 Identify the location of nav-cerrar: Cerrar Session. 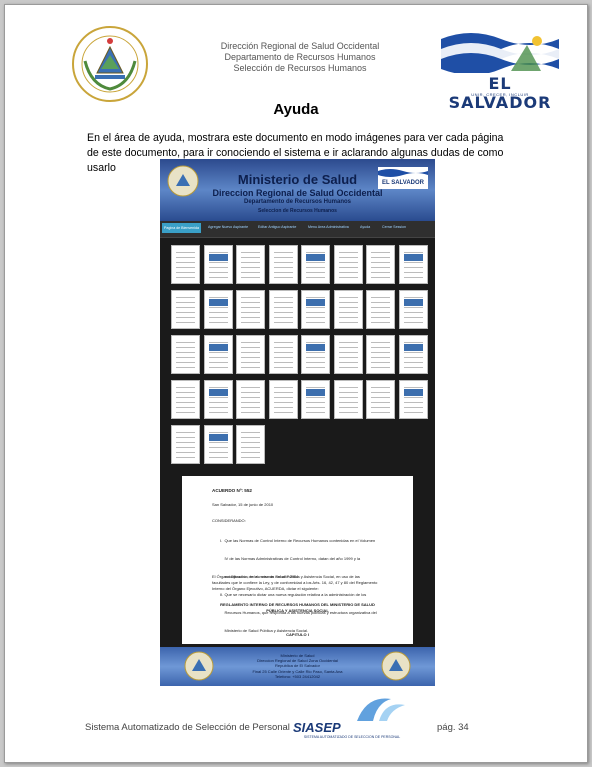
(394, 227).